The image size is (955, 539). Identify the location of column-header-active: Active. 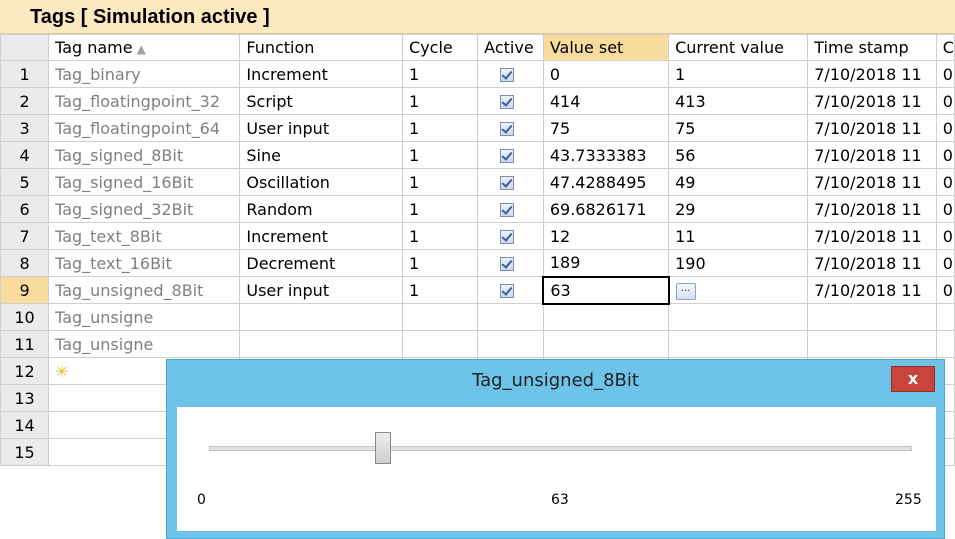
(510, 47).